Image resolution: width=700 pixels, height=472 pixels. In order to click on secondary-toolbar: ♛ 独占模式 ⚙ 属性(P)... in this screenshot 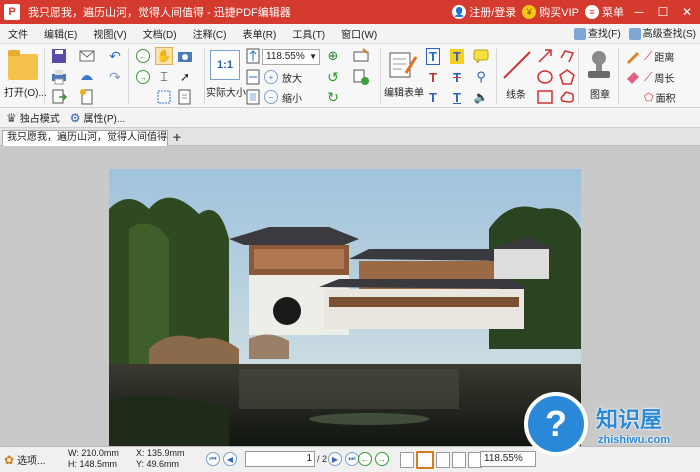, I will do `click(350, 118)`.